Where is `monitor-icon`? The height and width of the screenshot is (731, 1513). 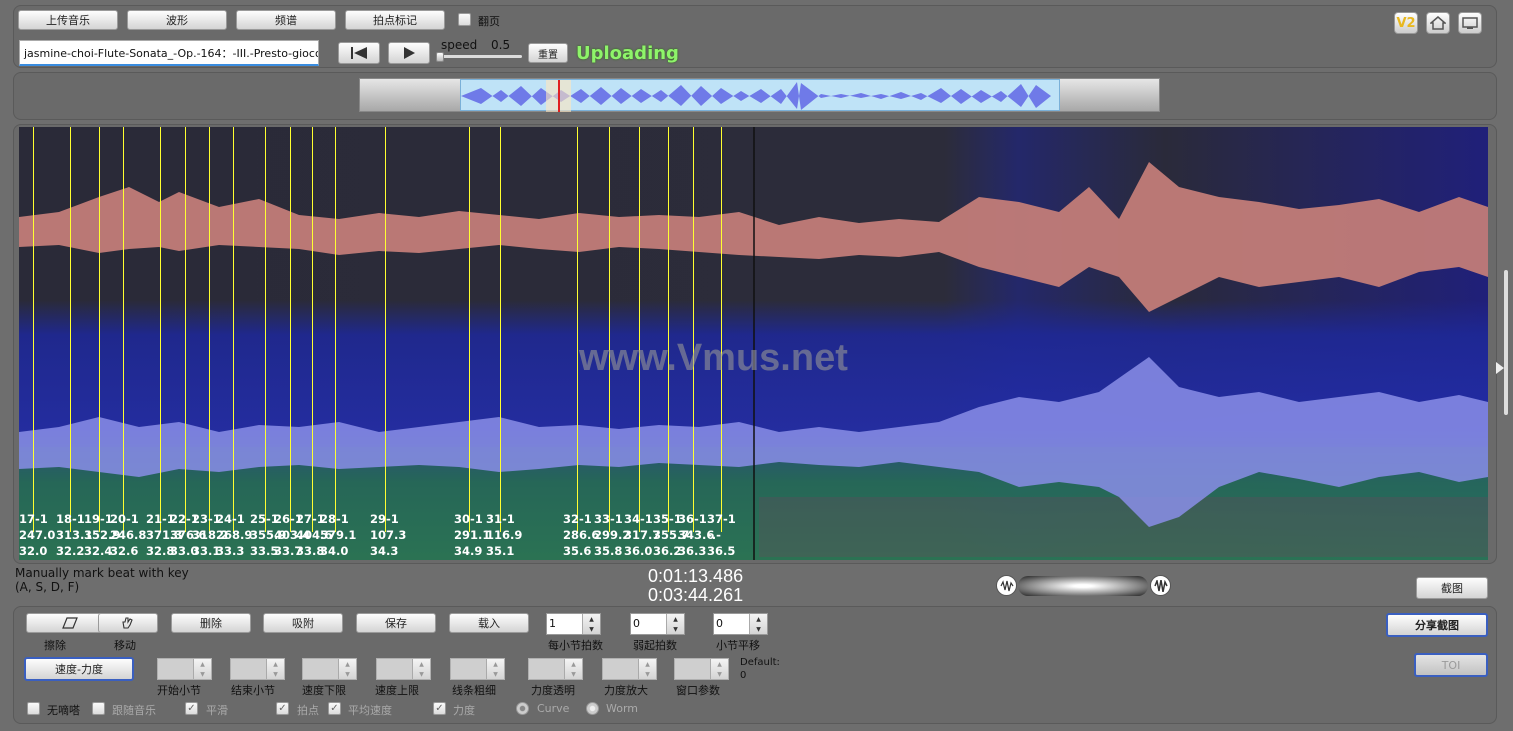 monitor-icon is located at coordinates (1470, 23).